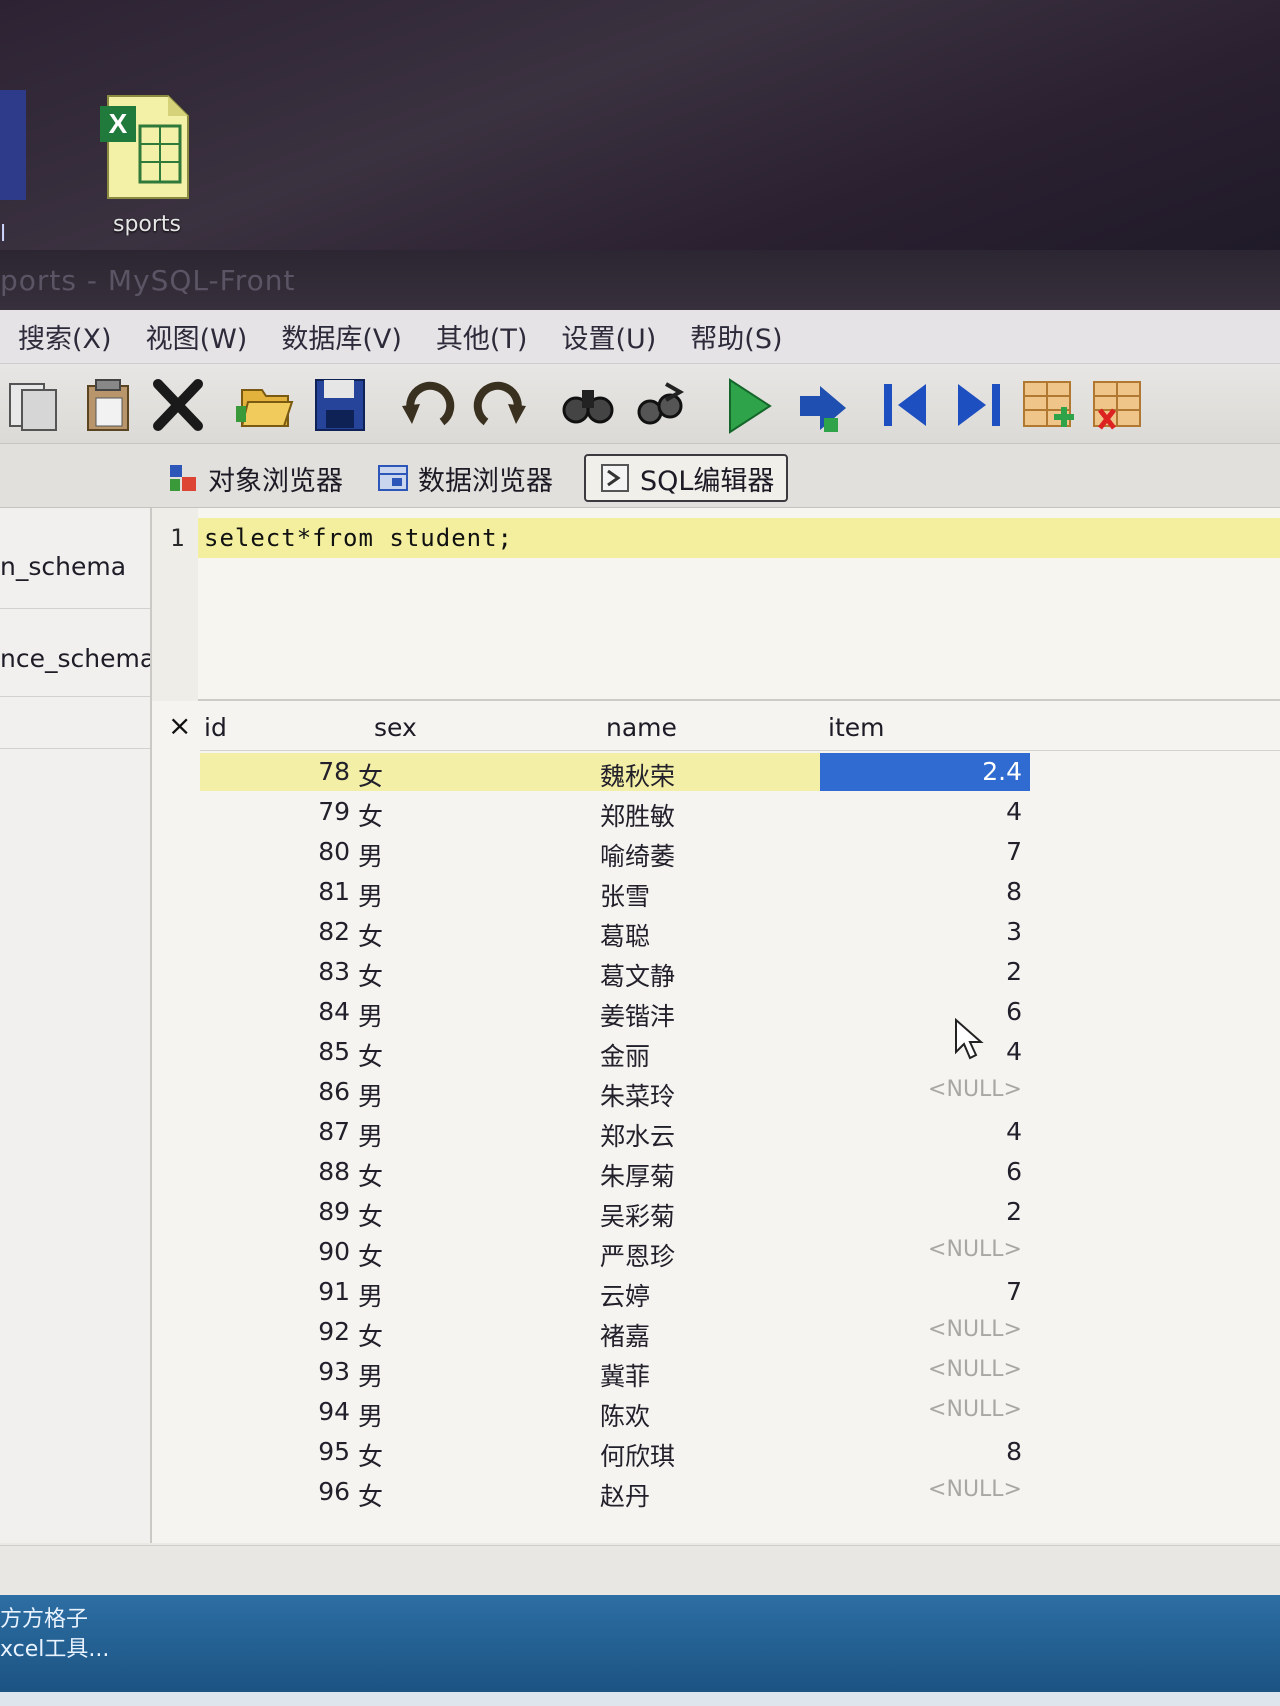 The height and width of the screenshot is (1706, 1280). What do you see at coordinates (44, 1617) in the screenshot?
I see `taskbar-item-label: 方方格子` at bounding box center [44, 1617].